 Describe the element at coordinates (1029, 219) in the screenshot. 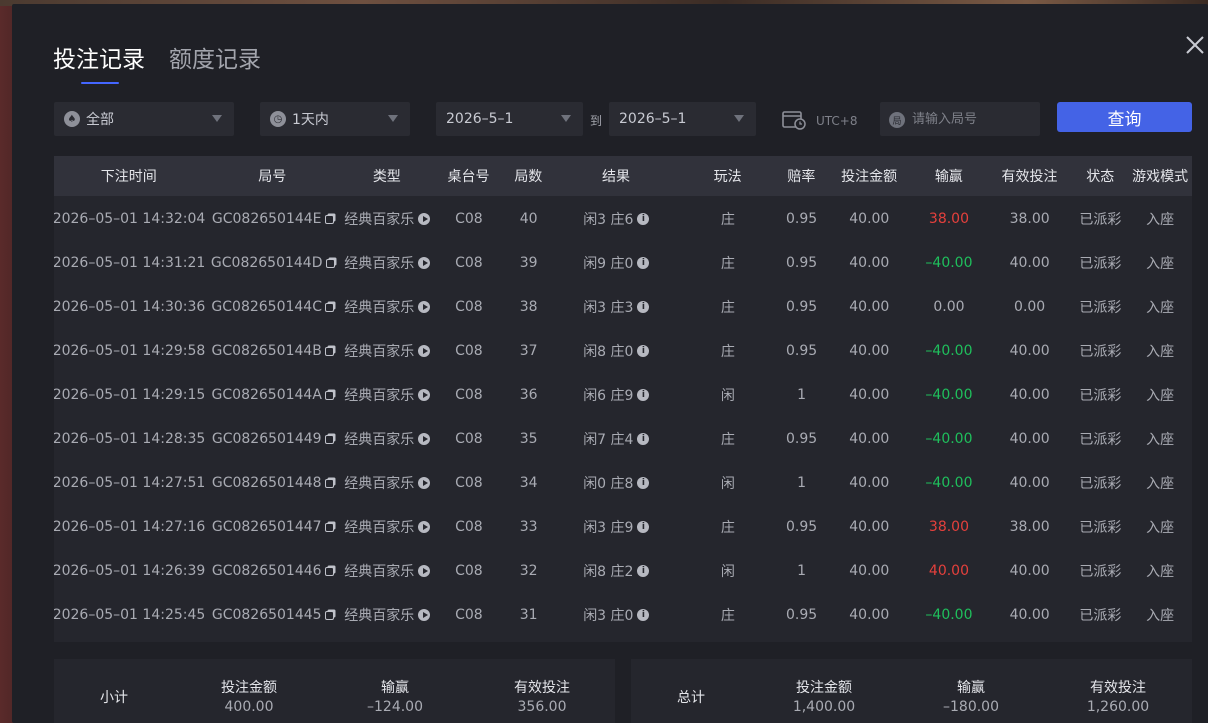

I see `cell-valid-bet: 38.00` at that location.